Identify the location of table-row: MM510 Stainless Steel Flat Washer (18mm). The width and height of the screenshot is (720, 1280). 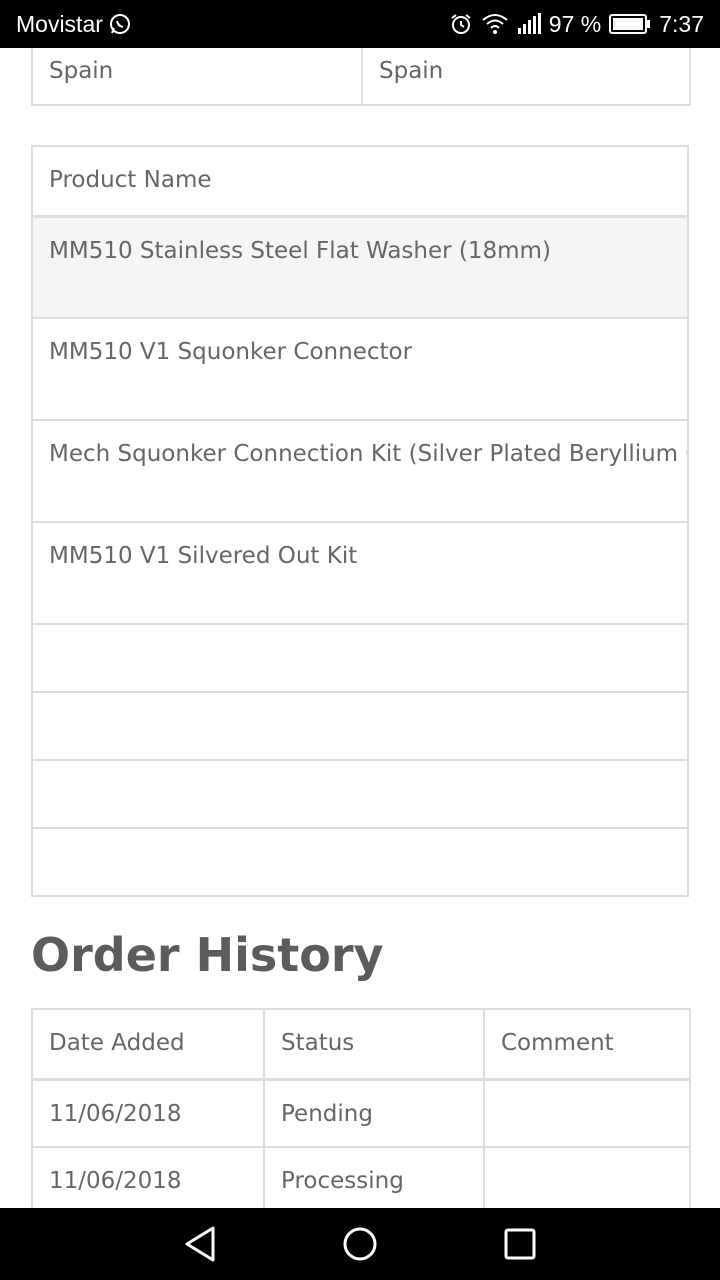
(360, 267).